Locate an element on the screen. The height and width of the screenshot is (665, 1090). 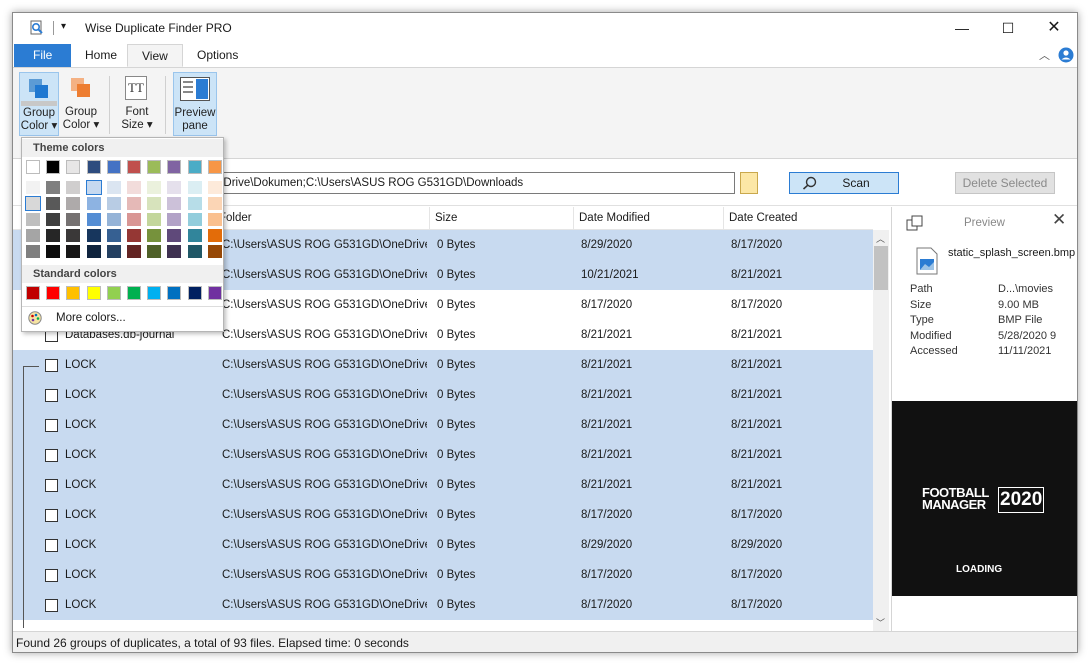
close-preview-icon: ✕ is located at coordinates (1059, 220).